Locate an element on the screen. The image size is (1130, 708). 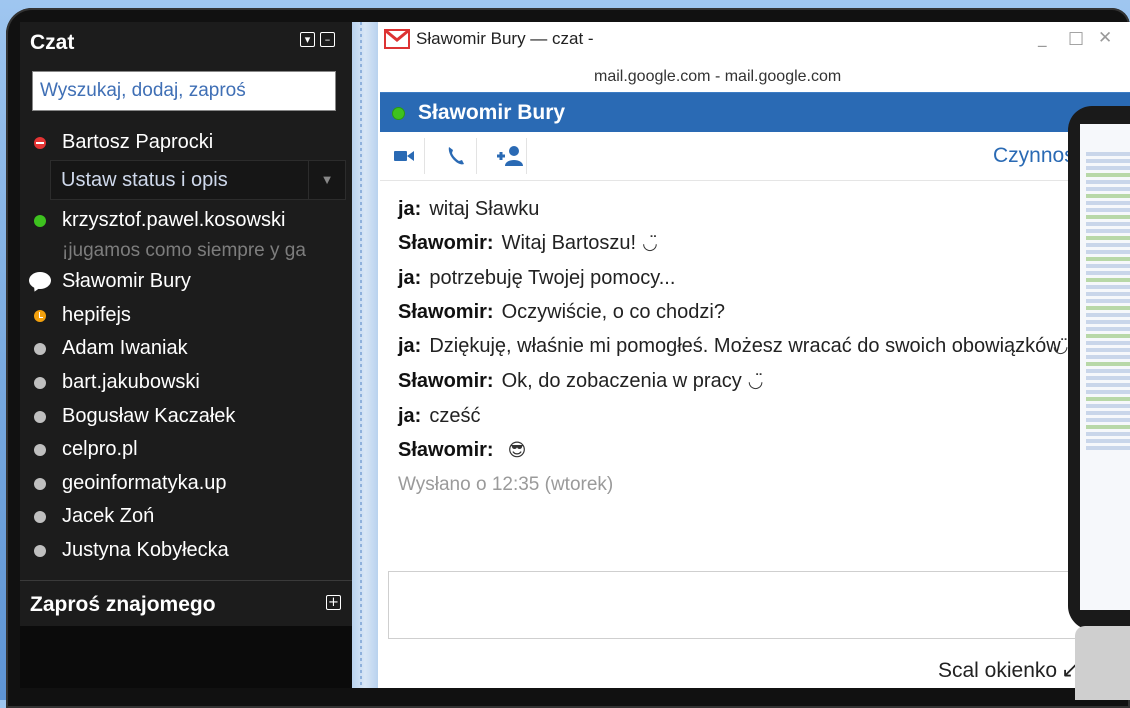
video-camera-icon is located at coordinates (404, 156).